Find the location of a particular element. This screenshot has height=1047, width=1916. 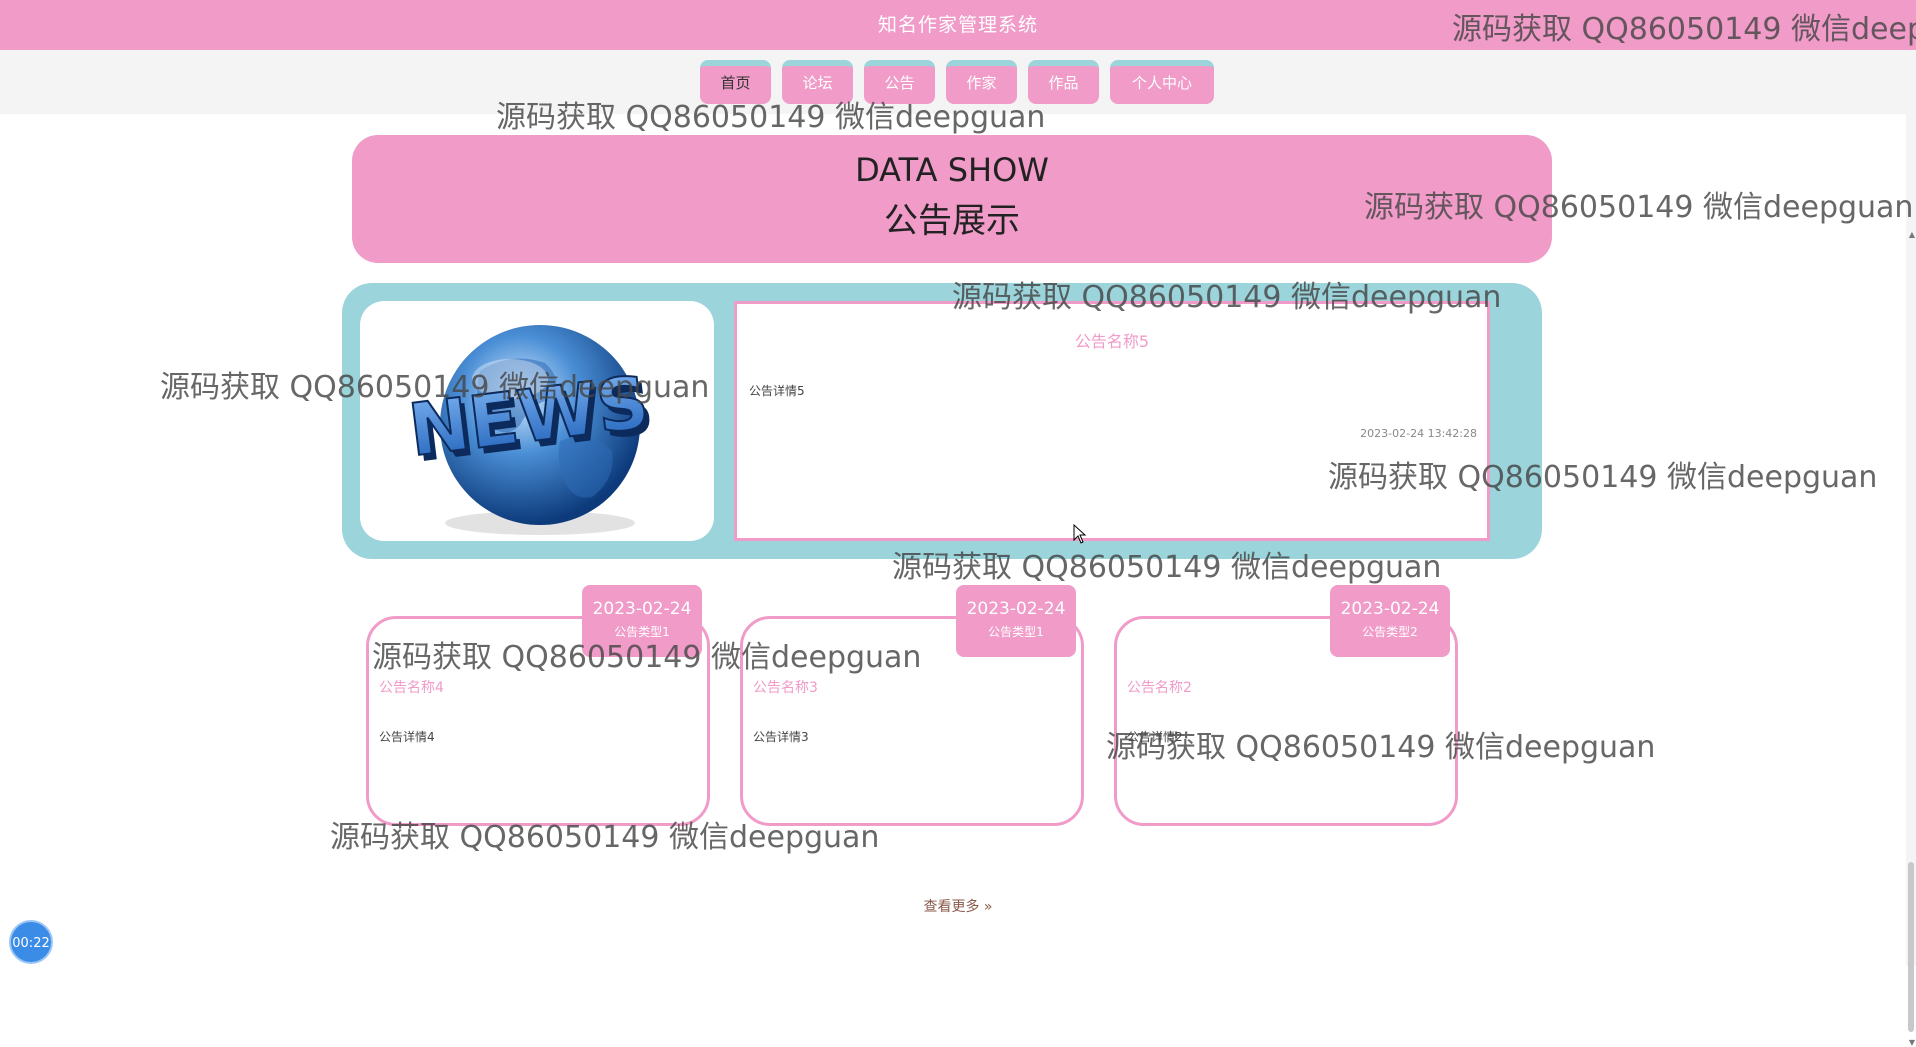

vertical-scrollbar: ▲ ▼ is located at coordinates (1911, 580).